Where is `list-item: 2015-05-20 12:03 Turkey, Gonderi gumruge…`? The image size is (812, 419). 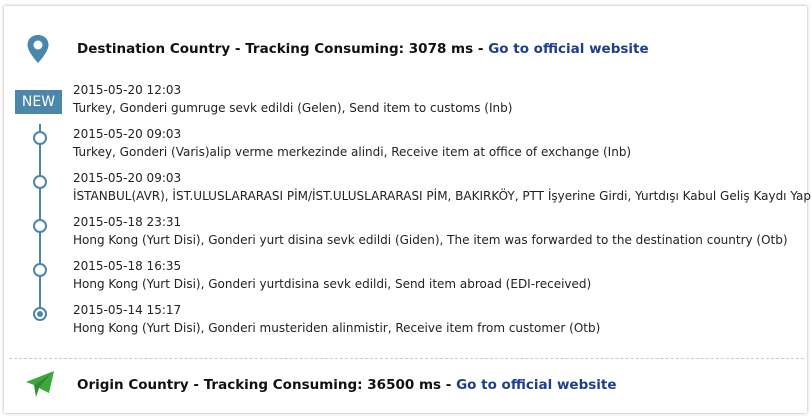 list-item: 2015-05-20 12:03 Turkey, Gonderi gumruge… is located at coordinates (292, 99).